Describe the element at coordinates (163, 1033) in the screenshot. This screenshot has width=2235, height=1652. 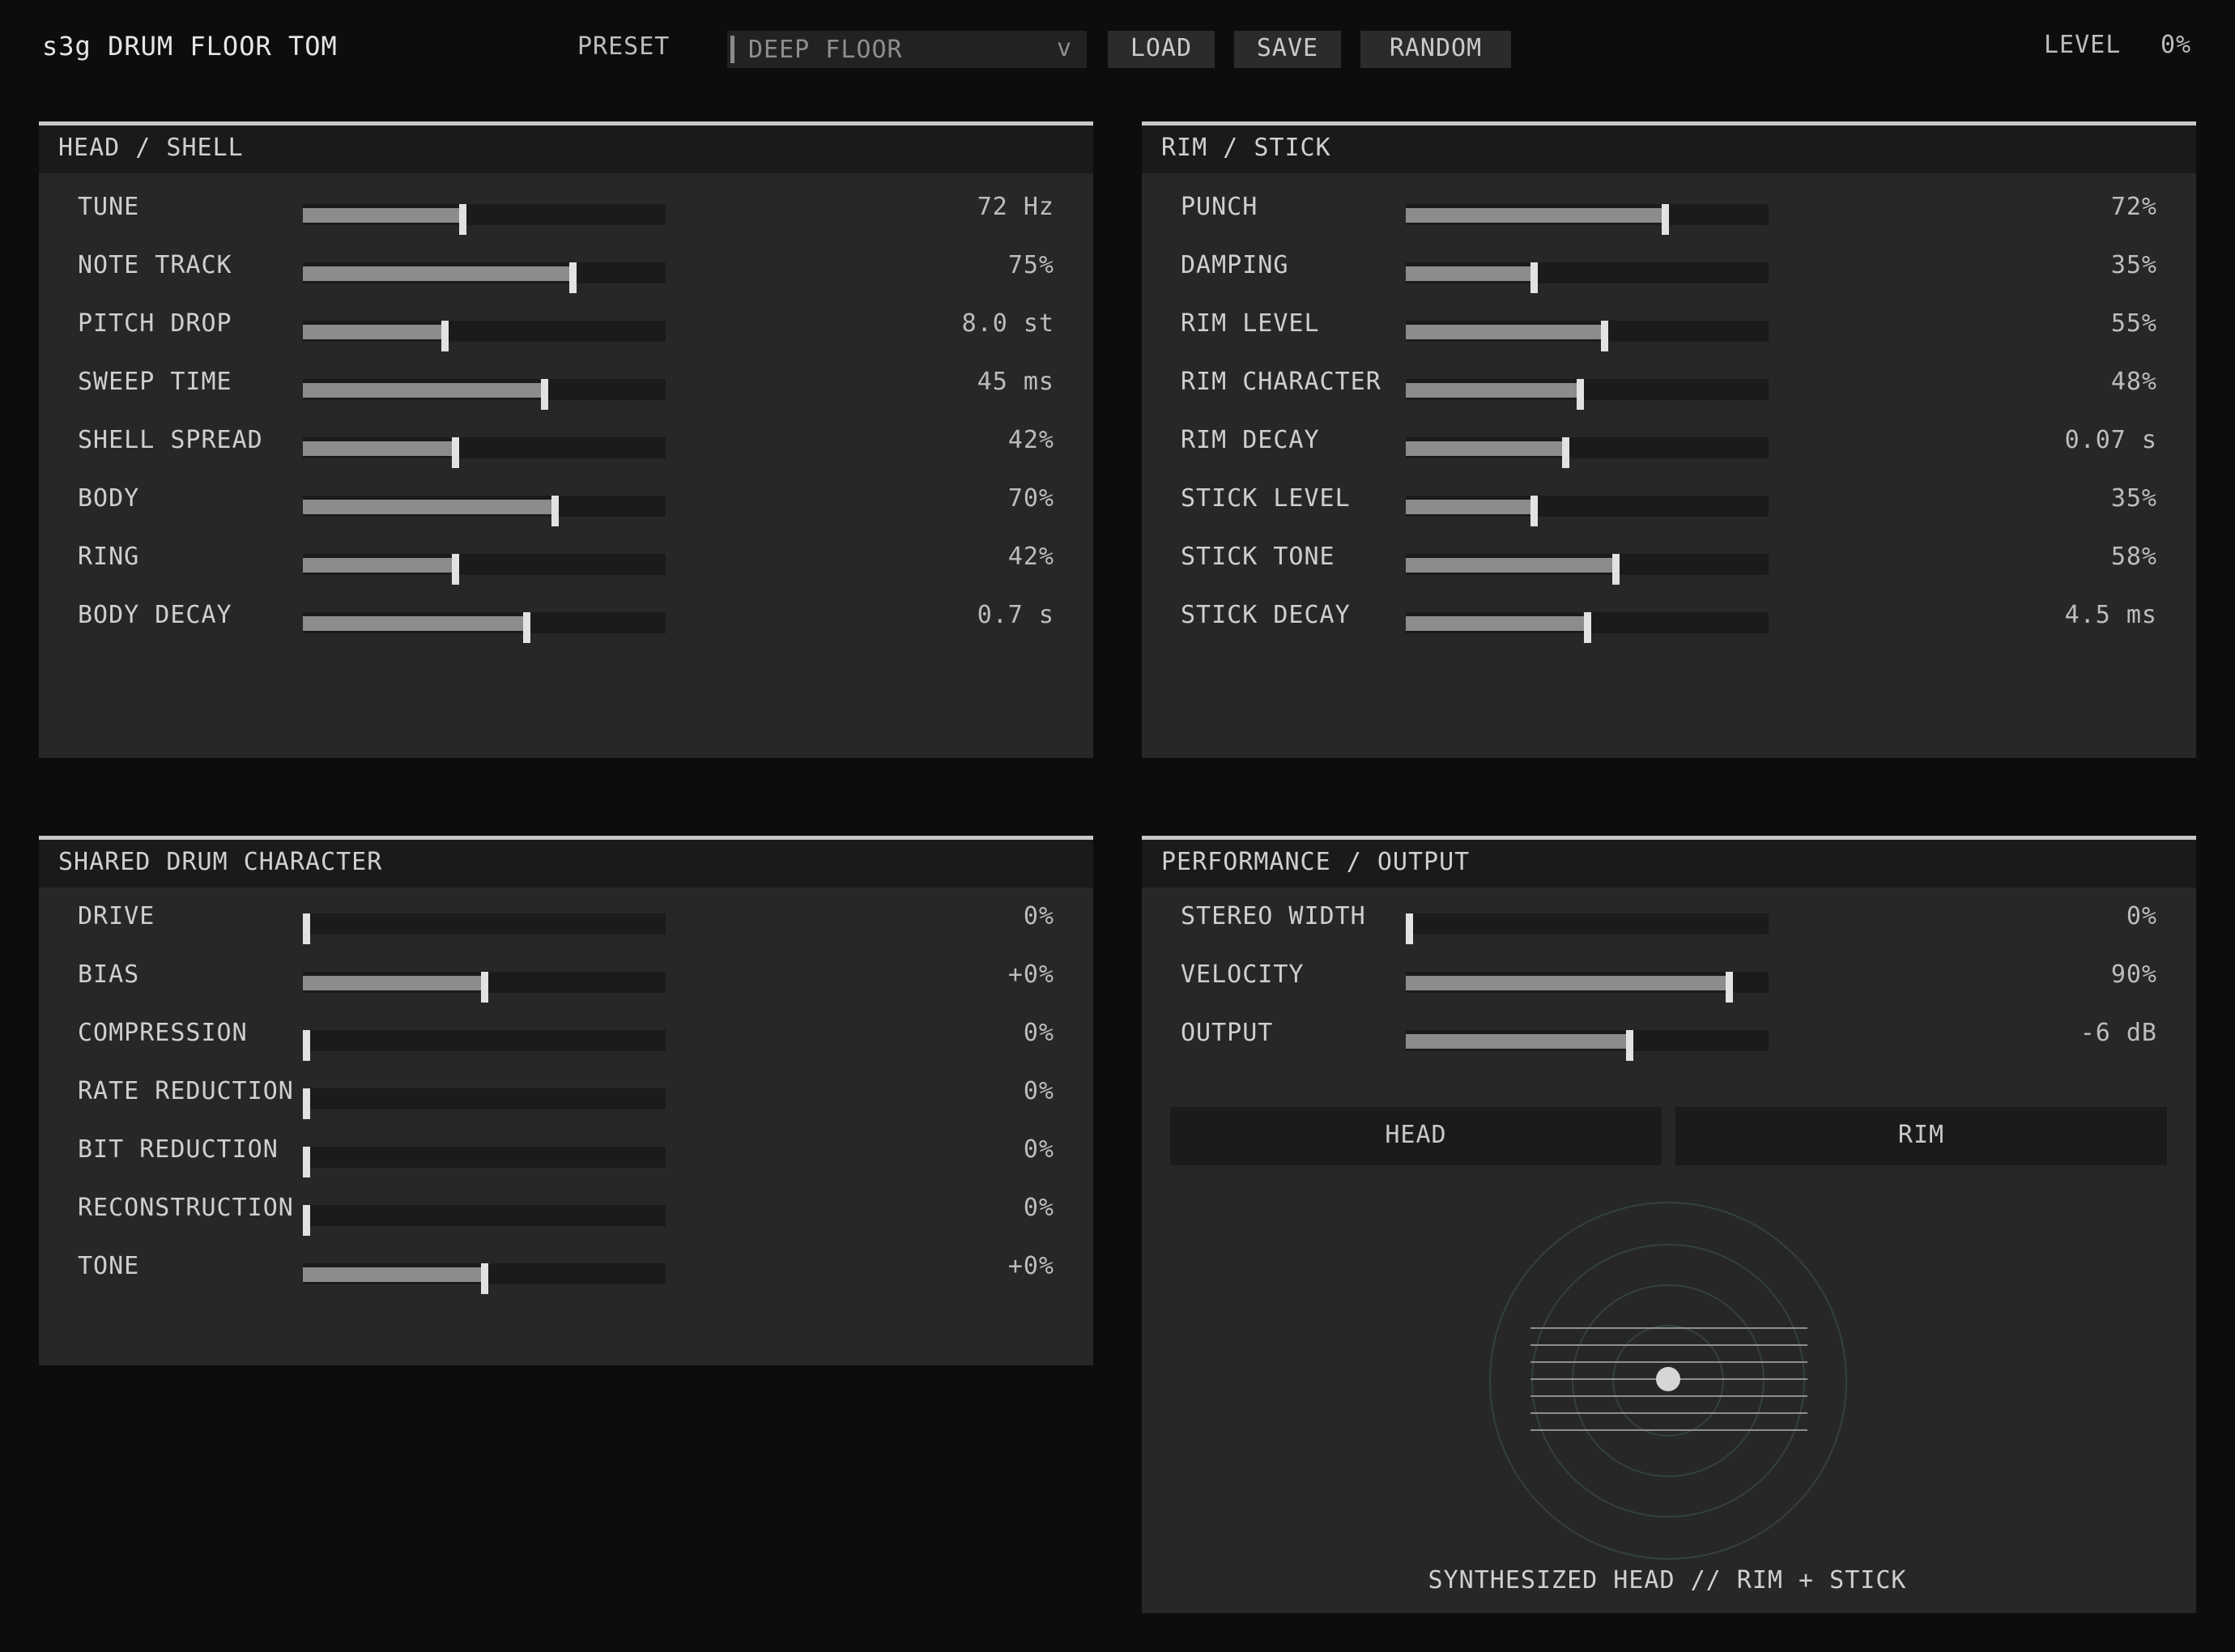
I see `param-label: COMPRESSION` at that location.